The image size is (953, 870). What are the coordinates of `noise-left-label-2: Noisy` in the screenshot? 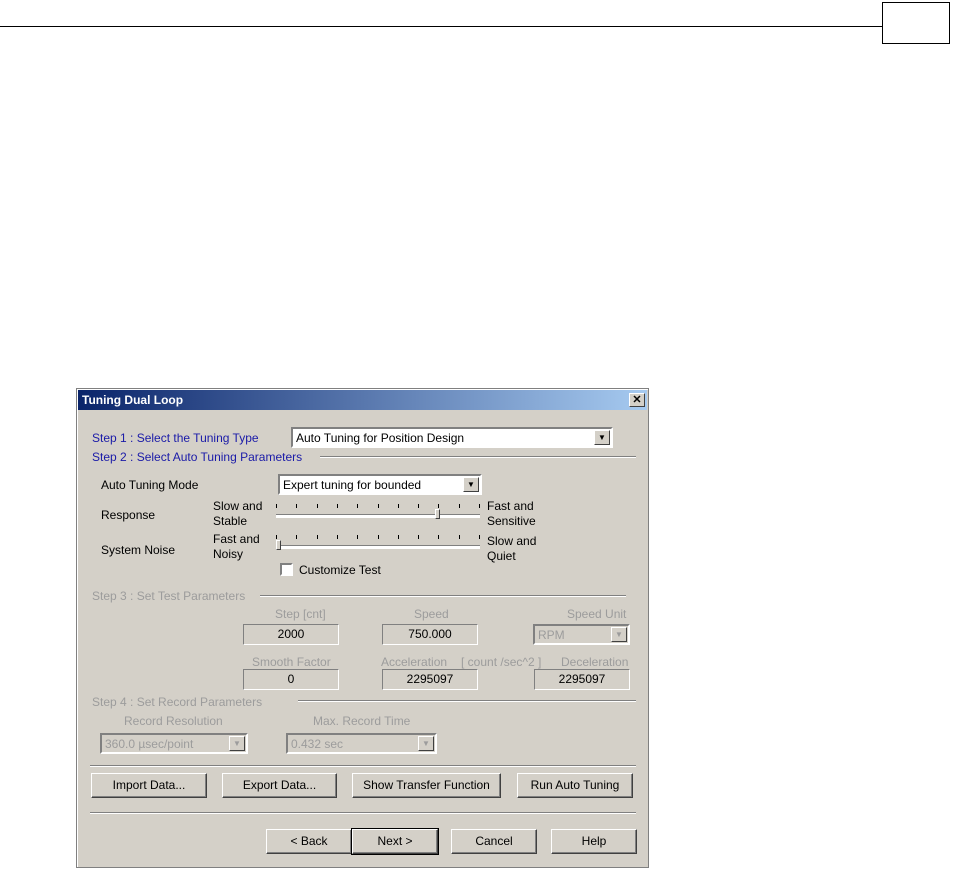 It's located at (228, 554).